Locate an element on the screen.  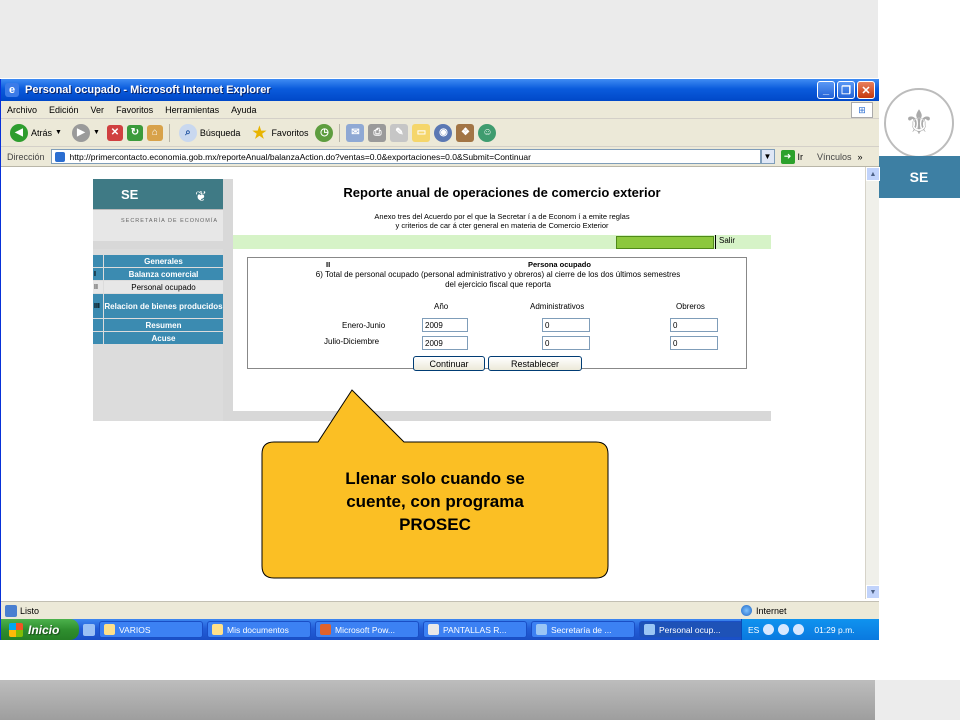
address-dropdown-chevron-icon: ▼ is located at coordinates (767, 156).